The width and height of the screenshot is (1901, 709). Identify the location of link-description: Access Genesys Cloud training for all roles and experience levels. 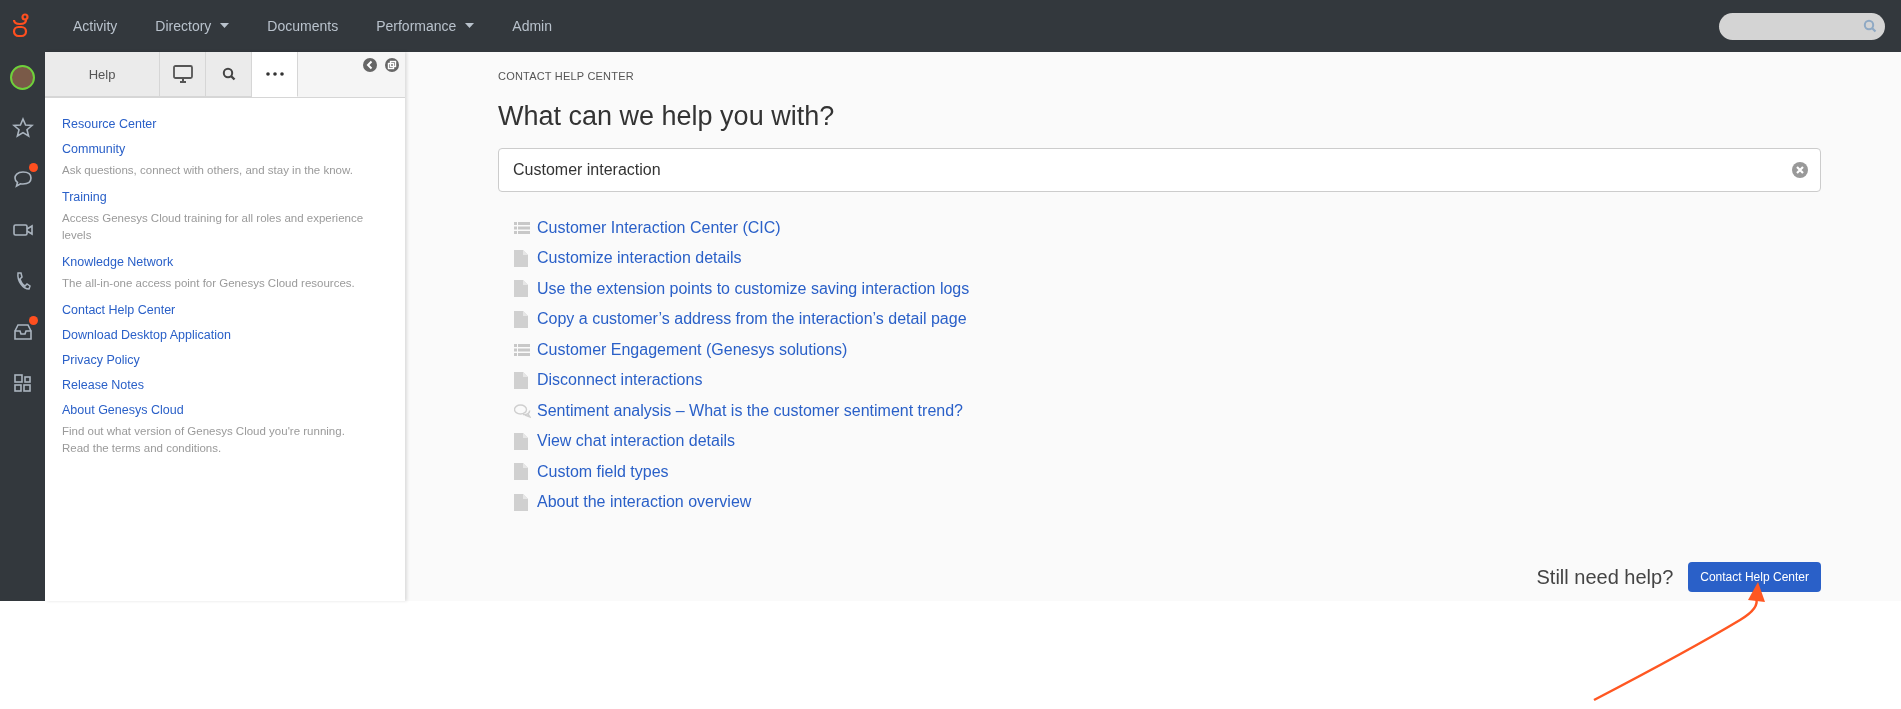
(213, 227).